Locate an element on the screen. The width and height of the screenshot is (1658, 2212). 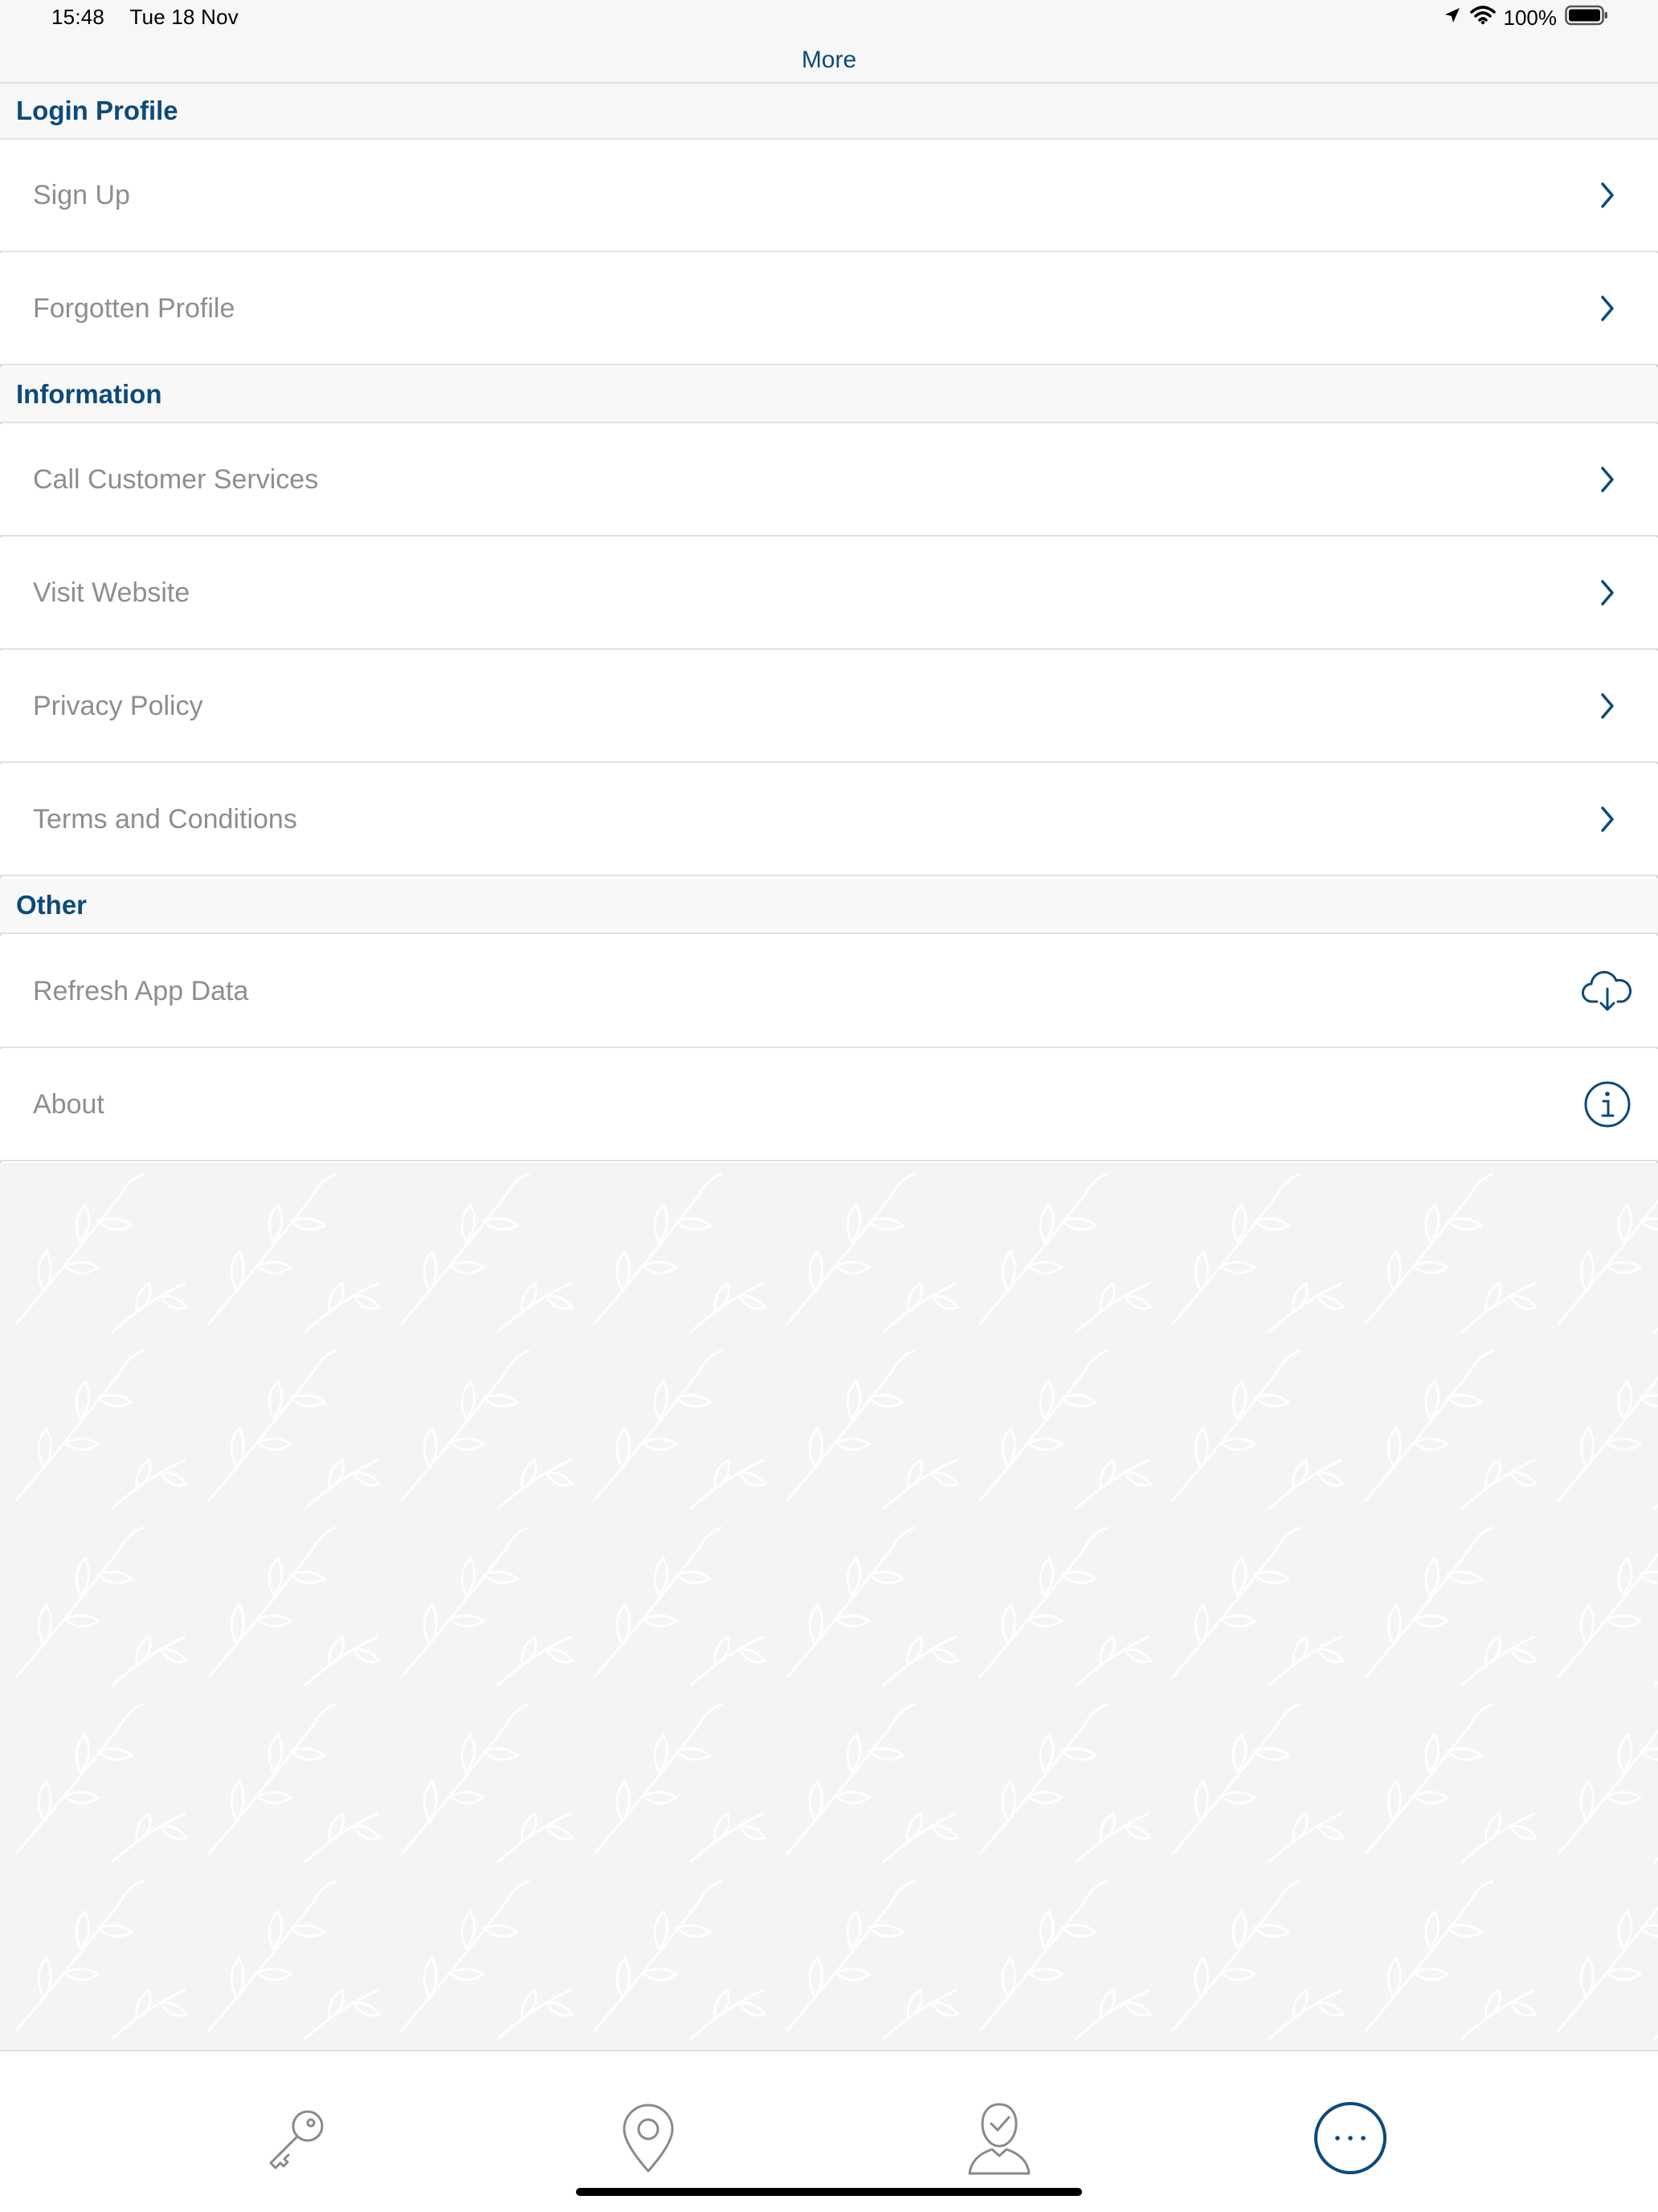
menu-item-label: Terms and Conditions is located at coordinates (165, 819).